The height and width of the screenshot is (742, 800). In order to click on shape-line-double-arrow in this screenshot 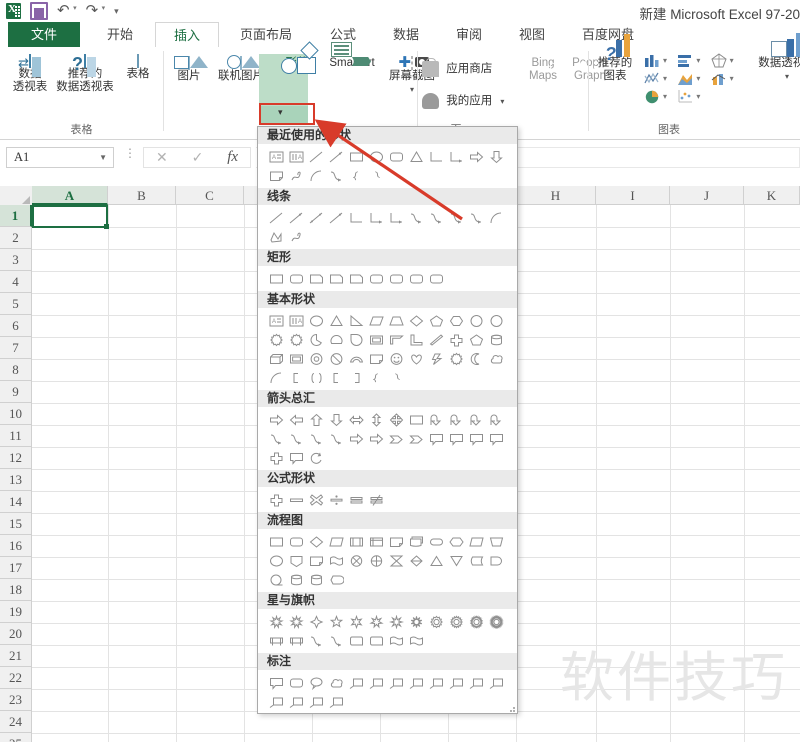, I will do `click(316, 217)`.